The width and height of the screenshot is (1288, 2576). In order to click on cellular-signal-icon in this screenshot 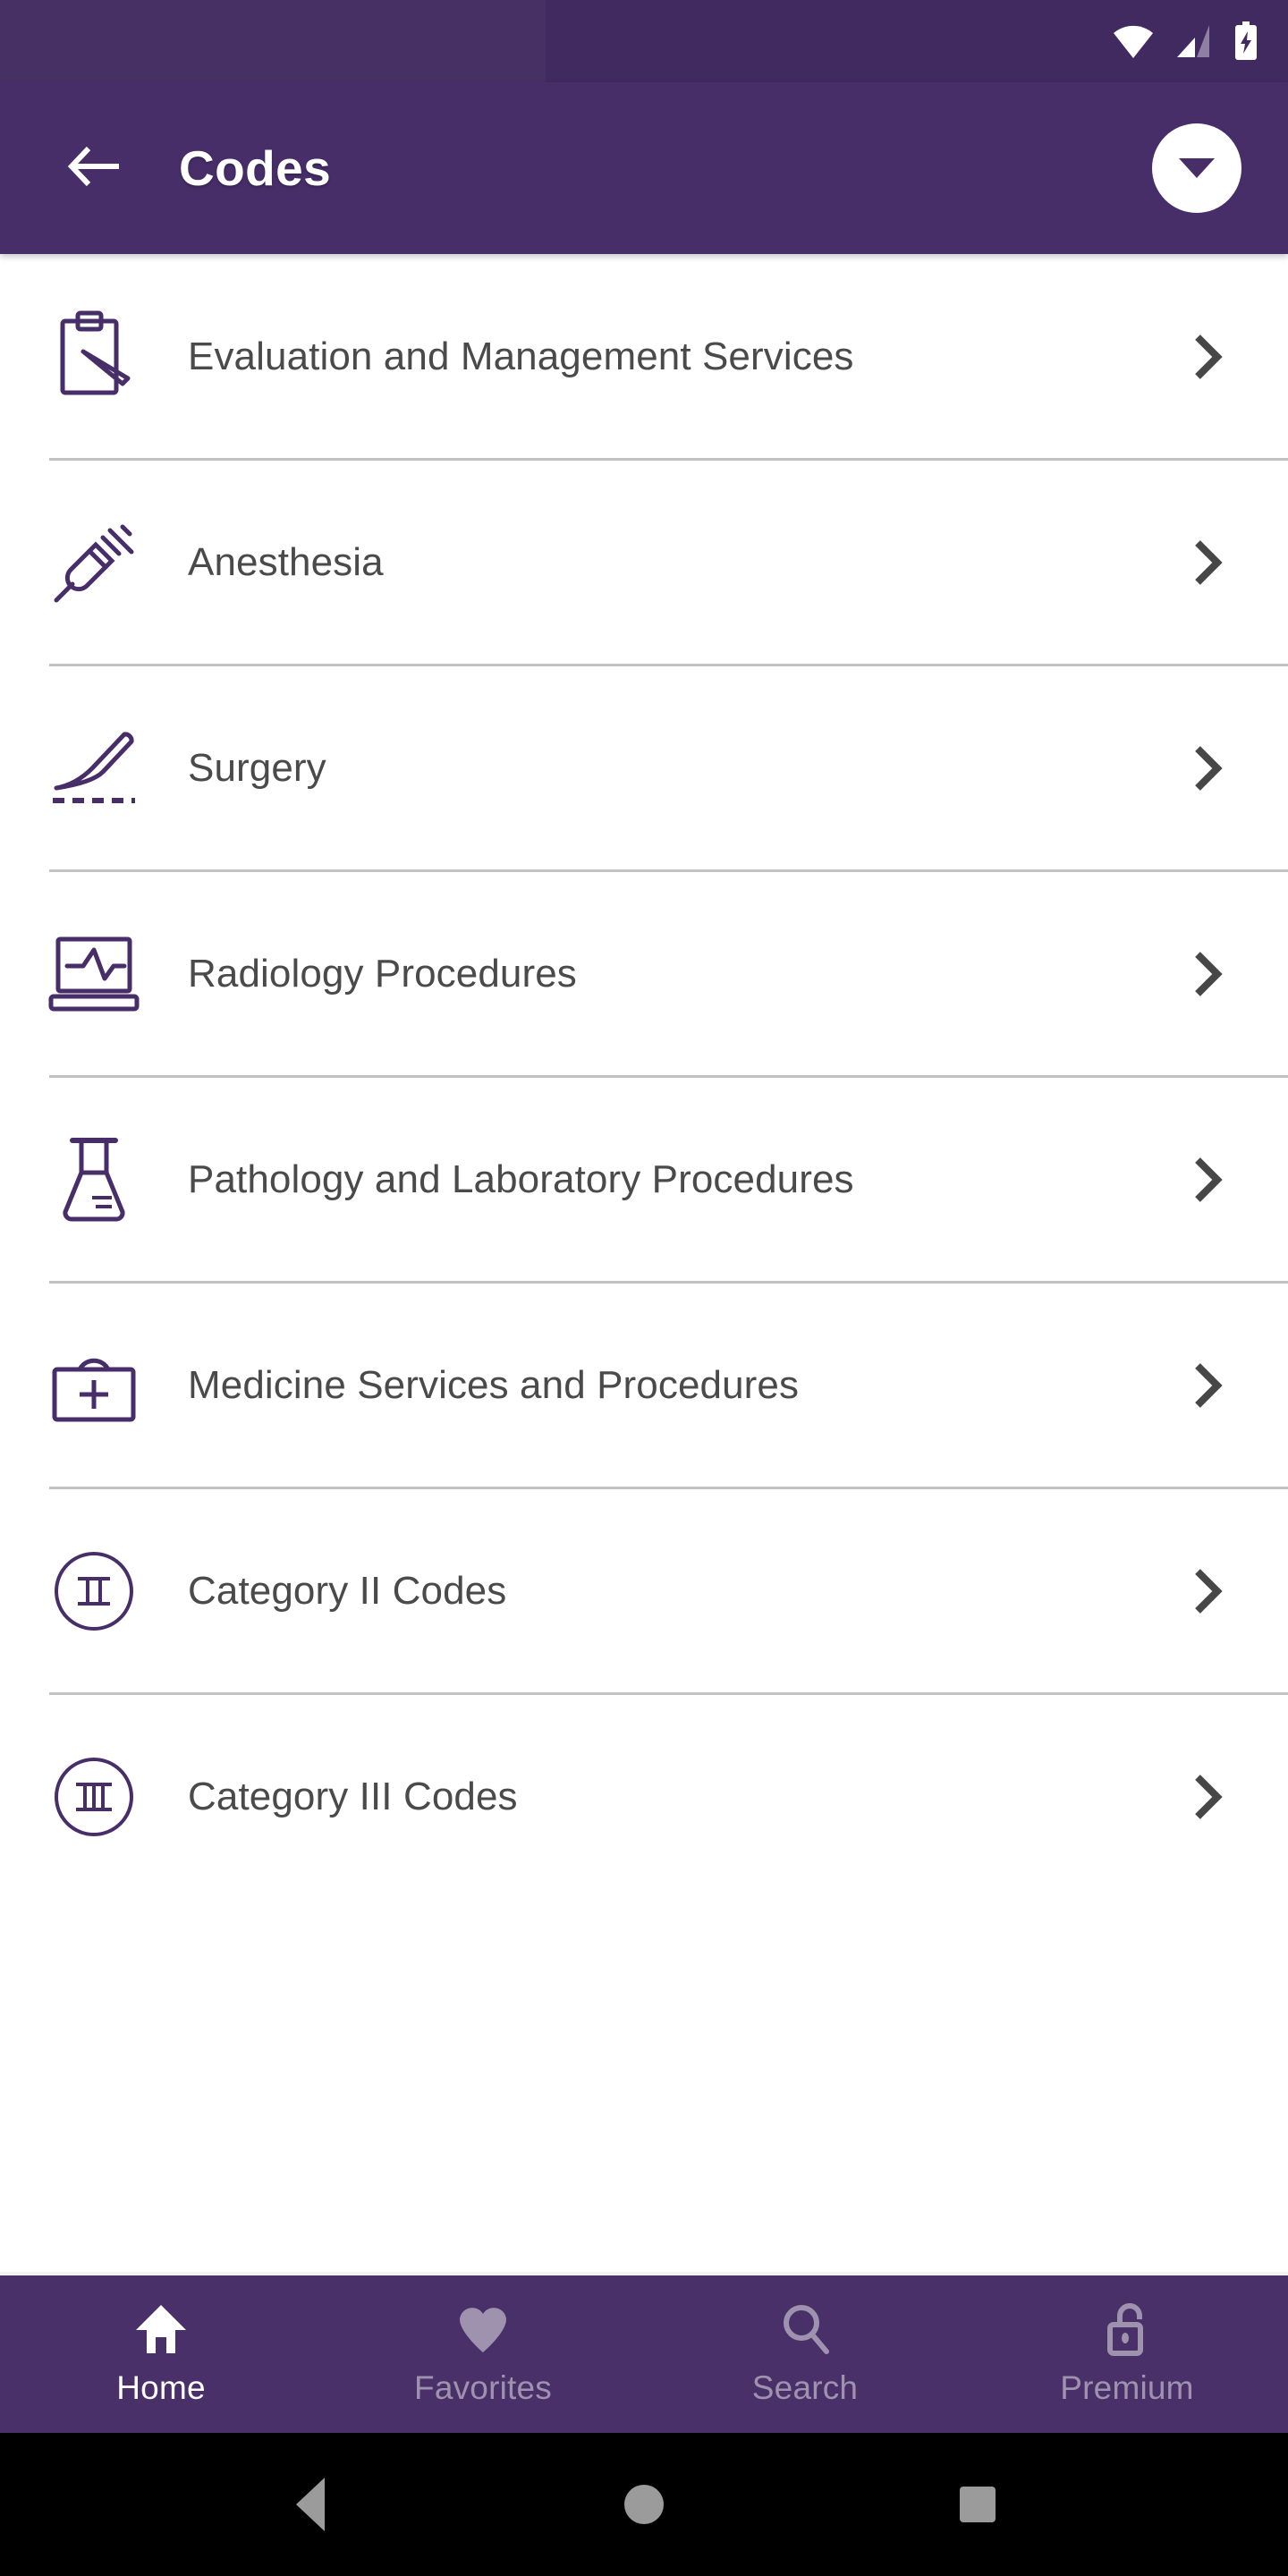, I will do `click(1193, 41)`.